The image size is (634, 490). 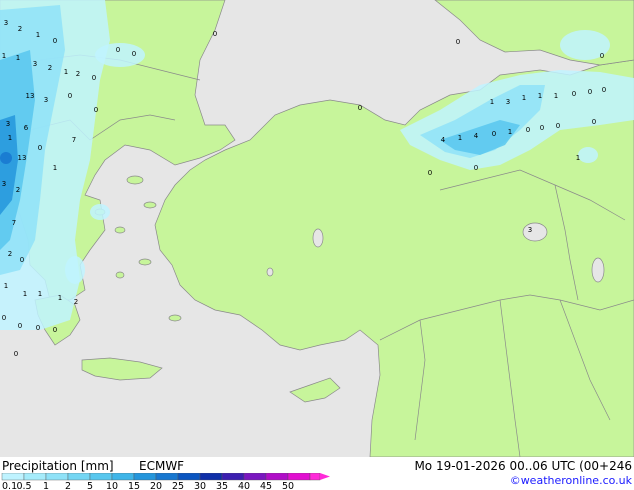 I want to click on scale-label: 20, so click(x=156, y=485).